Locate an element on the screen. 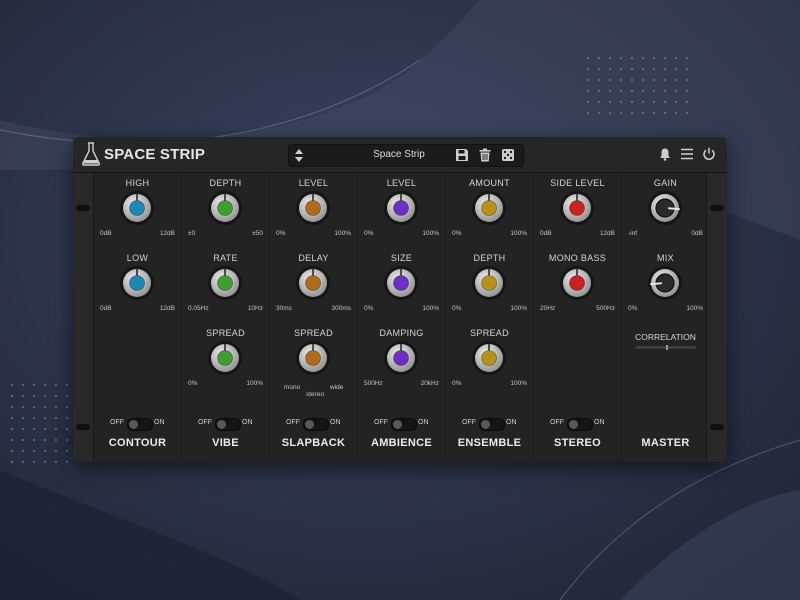  contour-low-control: LOW 0dB 12dB is located at coordinates (137, 288).